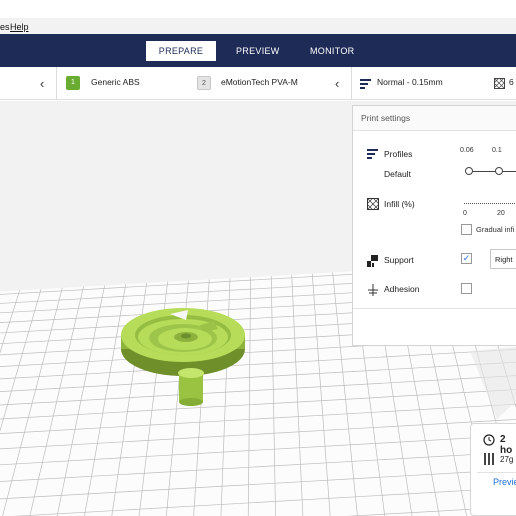 The height and width of the screenshot is (516, 516). Describe the element at coordinates (466, 229) in the screenshot. I see `gradual-infill-checkbox` at that location.